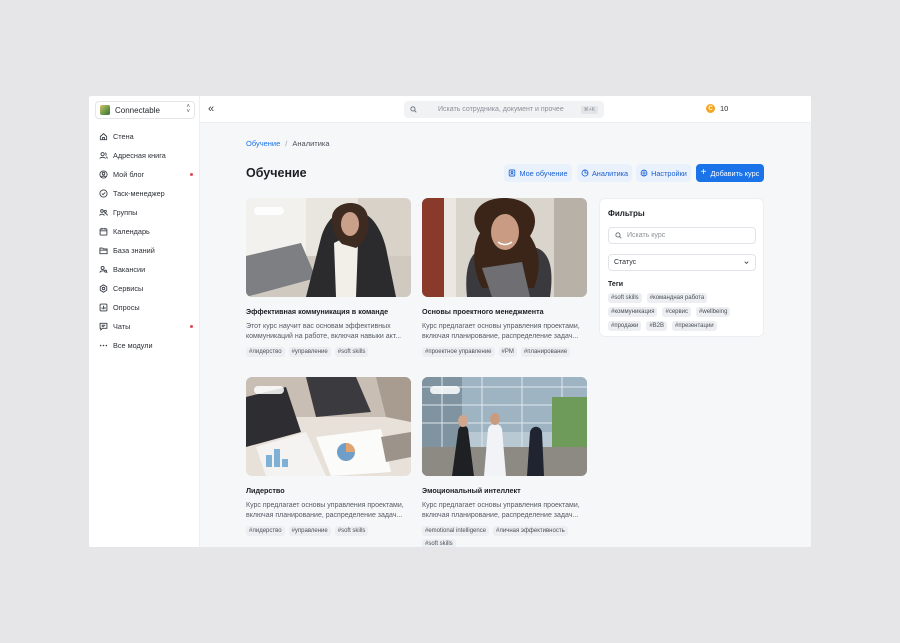 The image size is (900, 643). What do you see at coordinates (103, 212) in the screenshot?
I see `group-icon` at bounding box center [103, 212].